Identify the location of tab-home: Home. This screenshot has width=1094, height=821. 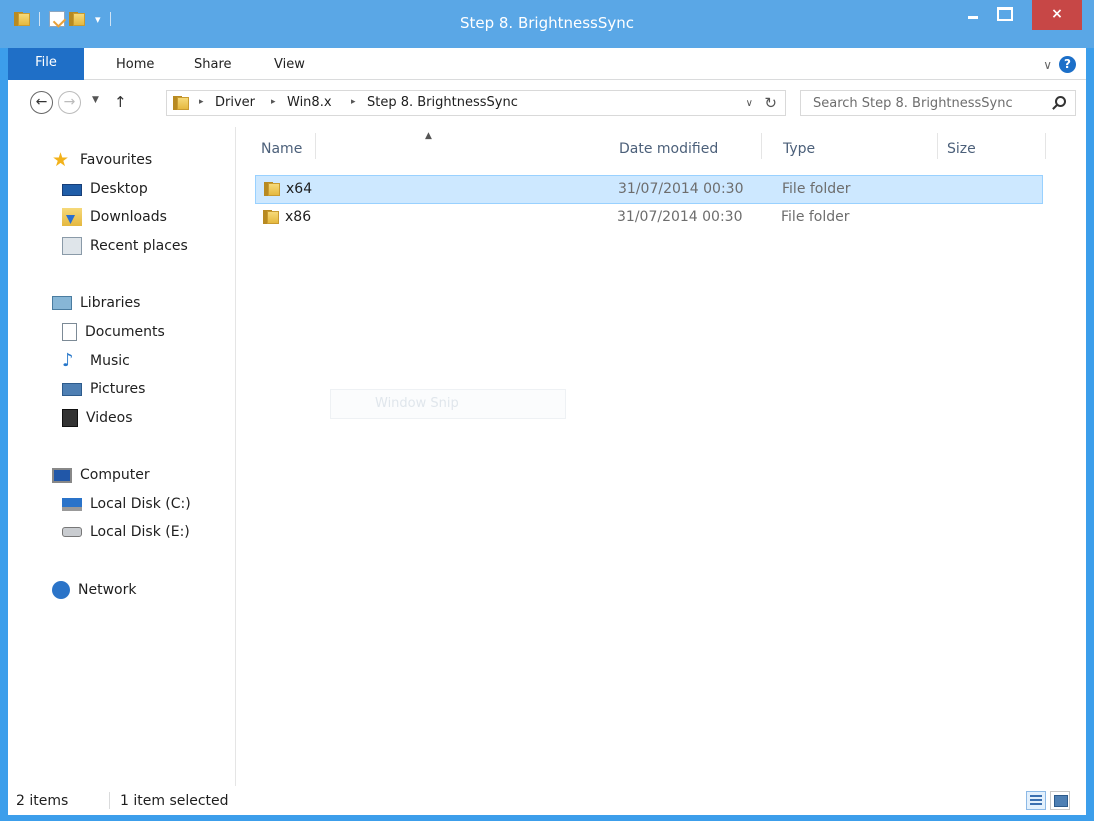
(135, 63).